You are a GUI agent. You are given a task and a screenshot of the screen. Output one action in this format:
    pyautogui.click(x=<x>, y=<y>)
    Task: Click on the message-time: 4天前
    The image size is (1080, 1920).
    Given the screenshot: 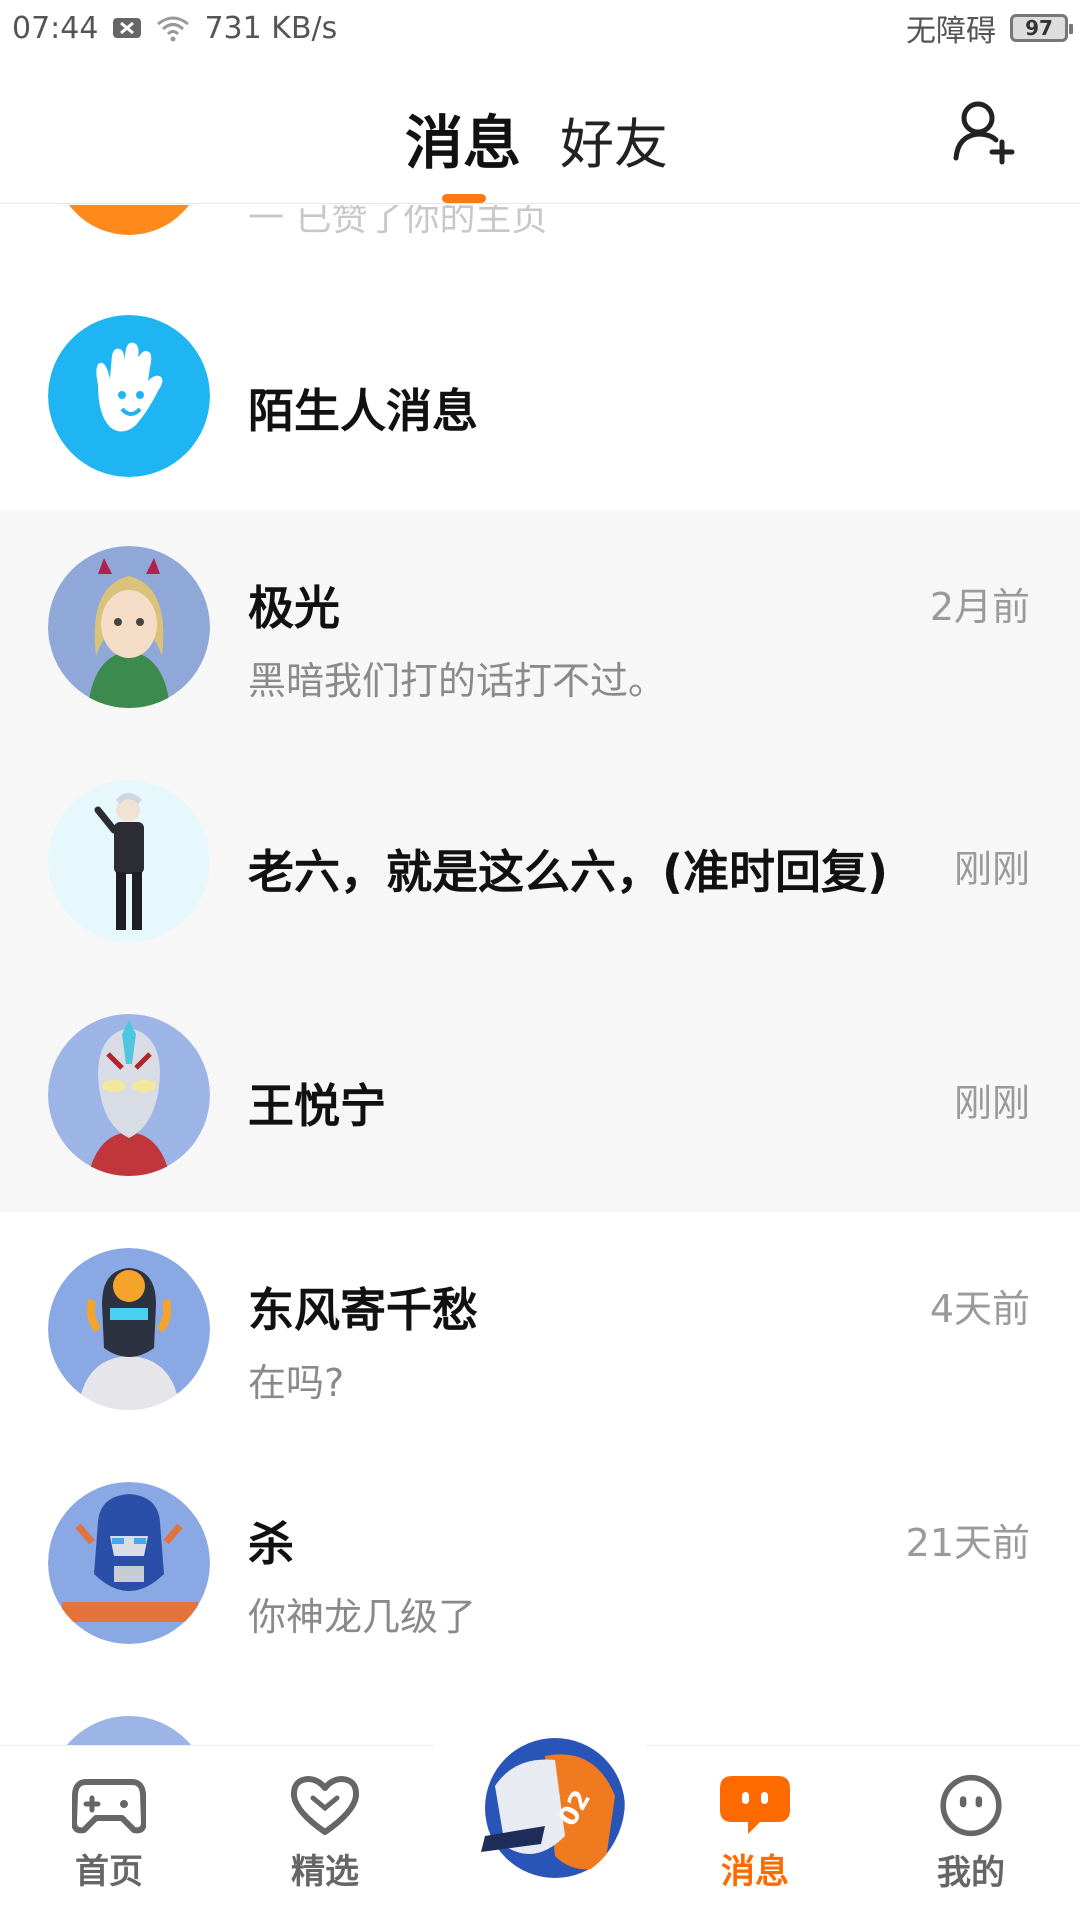 What is the action you would take?
    pyautogui.click(x=979, y=1309)
    